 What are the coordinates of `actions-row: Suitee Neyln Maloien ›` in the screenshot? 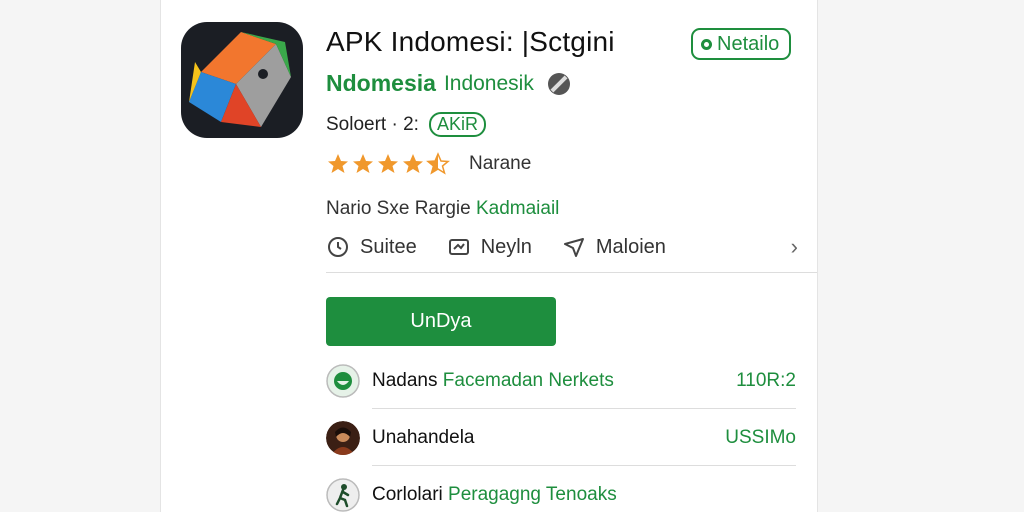 It's located at (562, 247).